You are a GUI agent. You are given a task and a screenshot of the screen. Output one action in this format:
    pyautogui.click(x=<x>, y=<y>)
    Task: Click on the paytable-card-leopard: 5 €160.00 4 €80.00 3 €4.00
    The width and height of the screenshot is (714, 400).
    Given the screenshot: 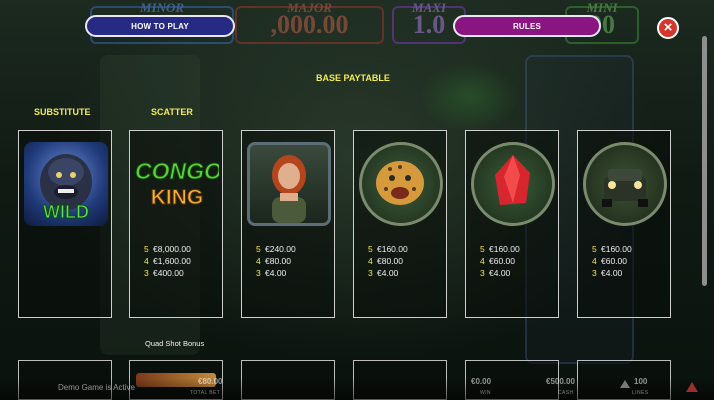 What is the action you would take?
    pyautogui.click(x=400, y=224)
    